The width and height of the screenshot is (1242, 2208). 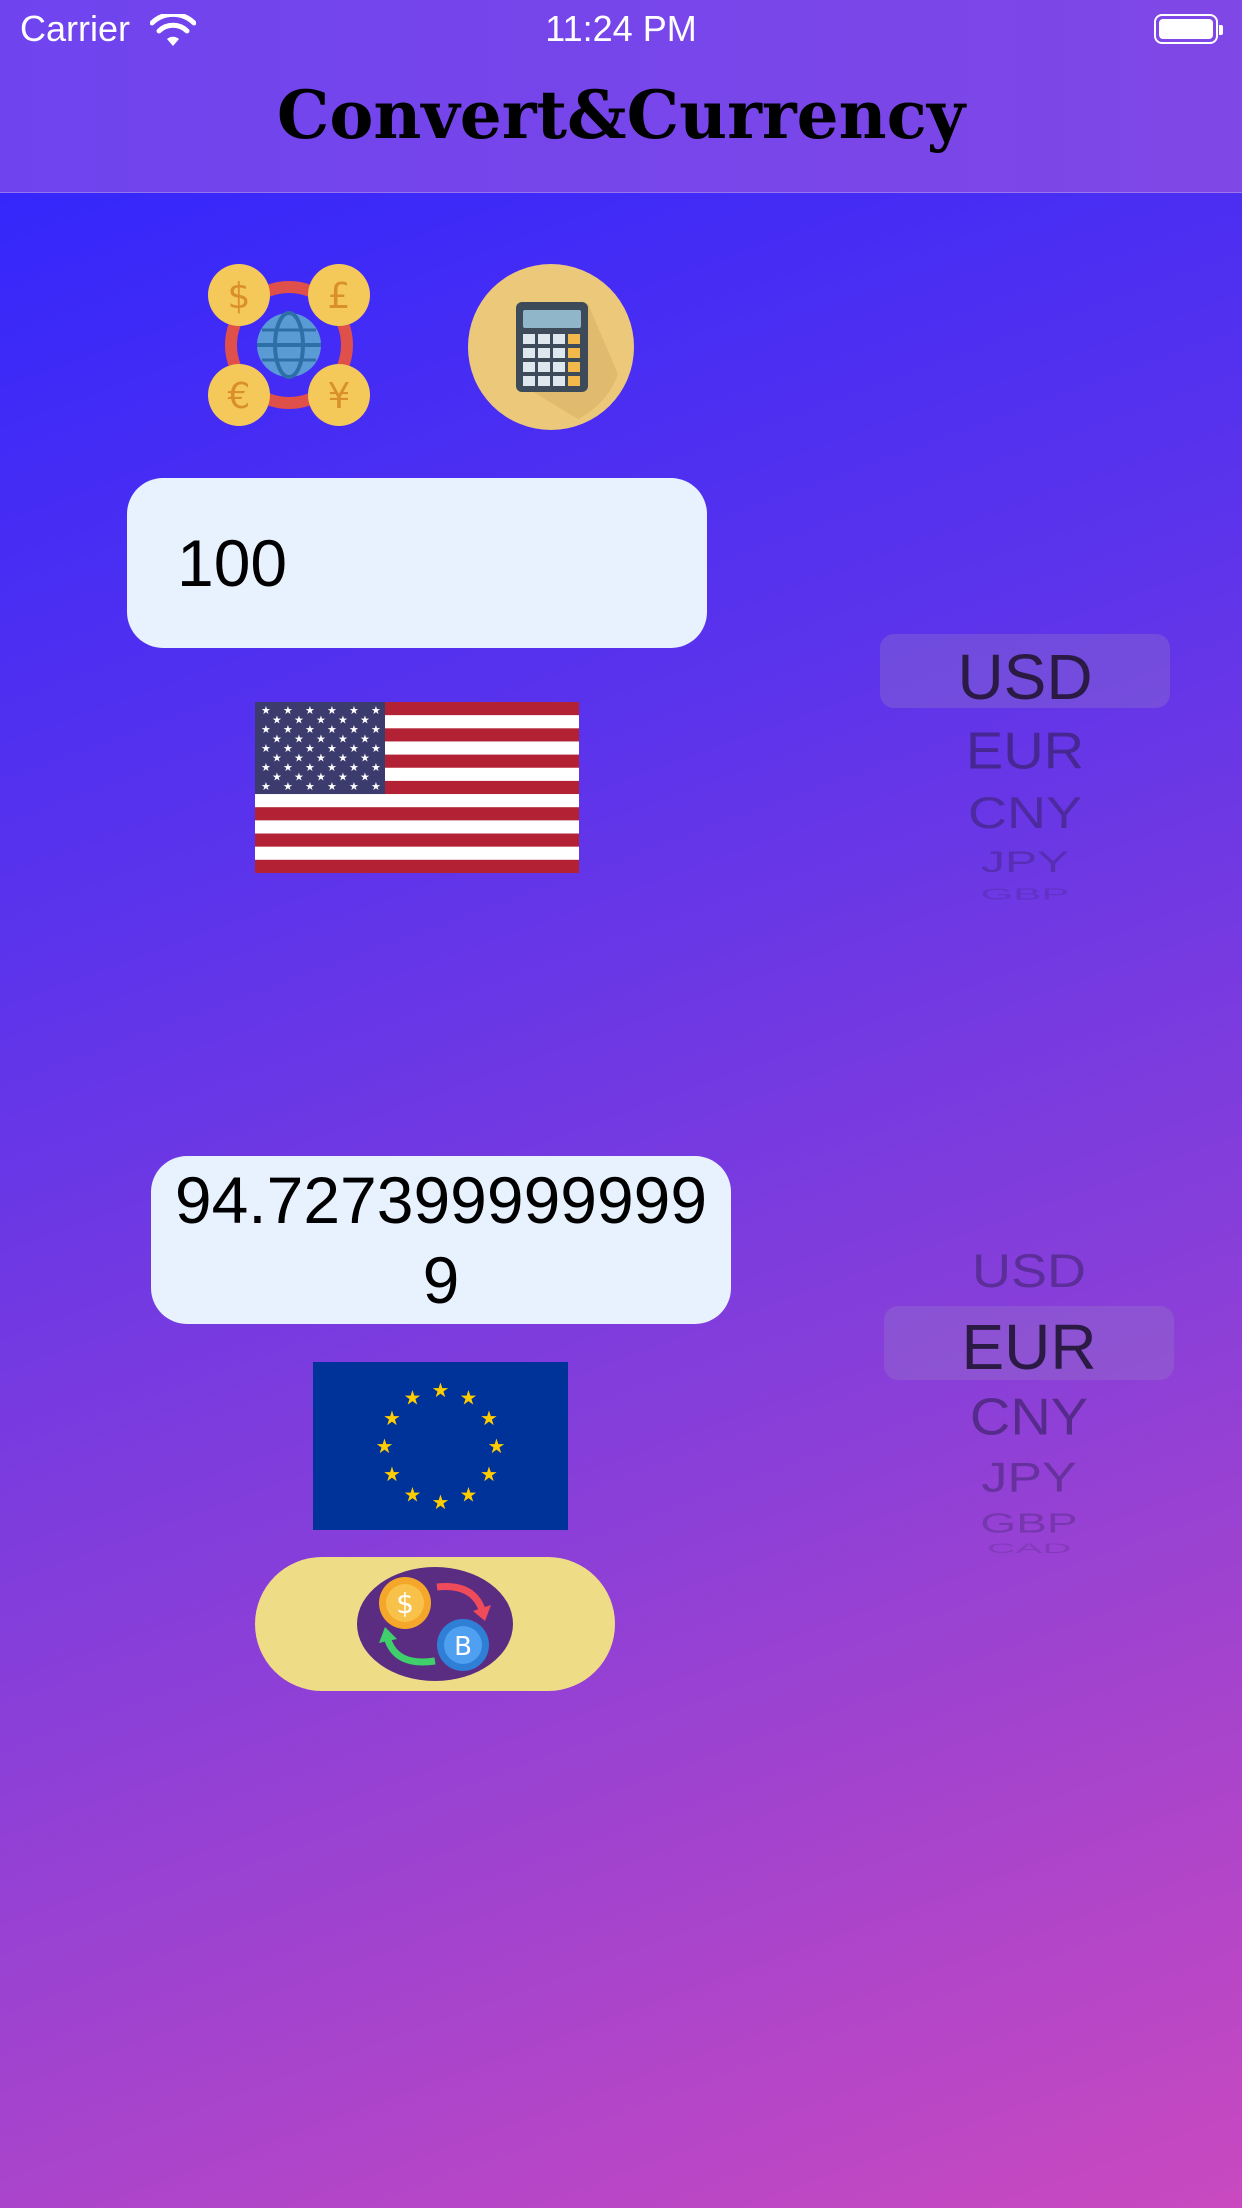 I want to click on coin-swap-icon: $ B, so click(x=435, y=1624).